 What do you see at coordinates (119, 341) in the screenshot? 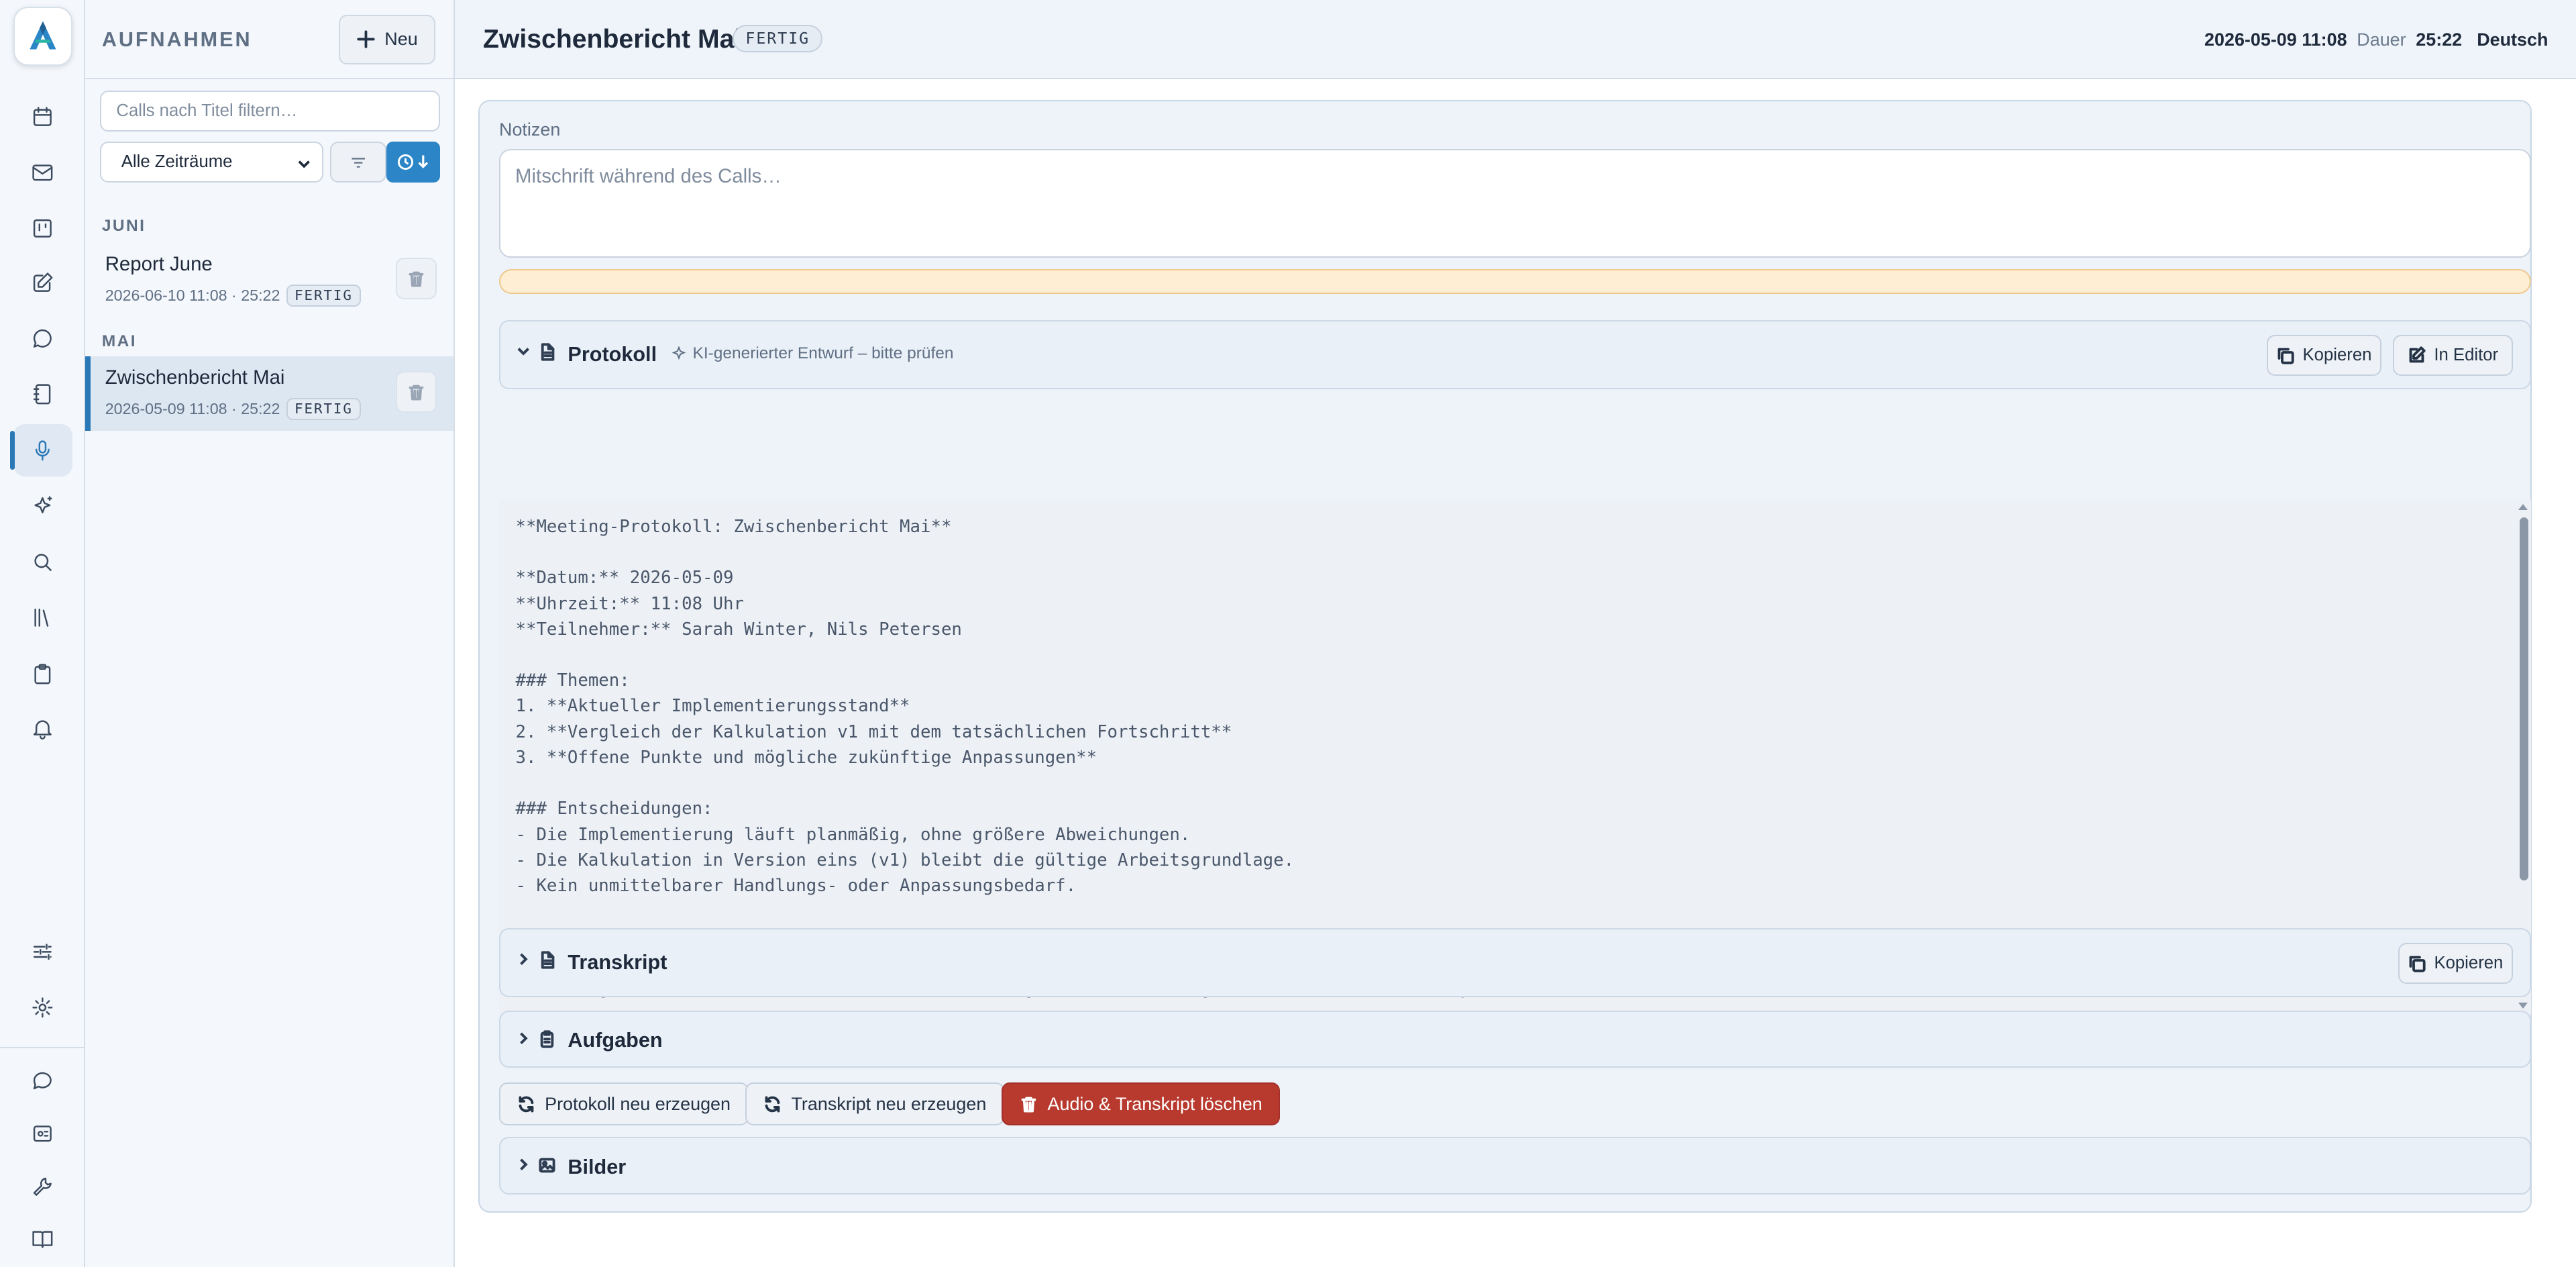
I see `group-label-mai: MAI` at bounding box center [119, 341].